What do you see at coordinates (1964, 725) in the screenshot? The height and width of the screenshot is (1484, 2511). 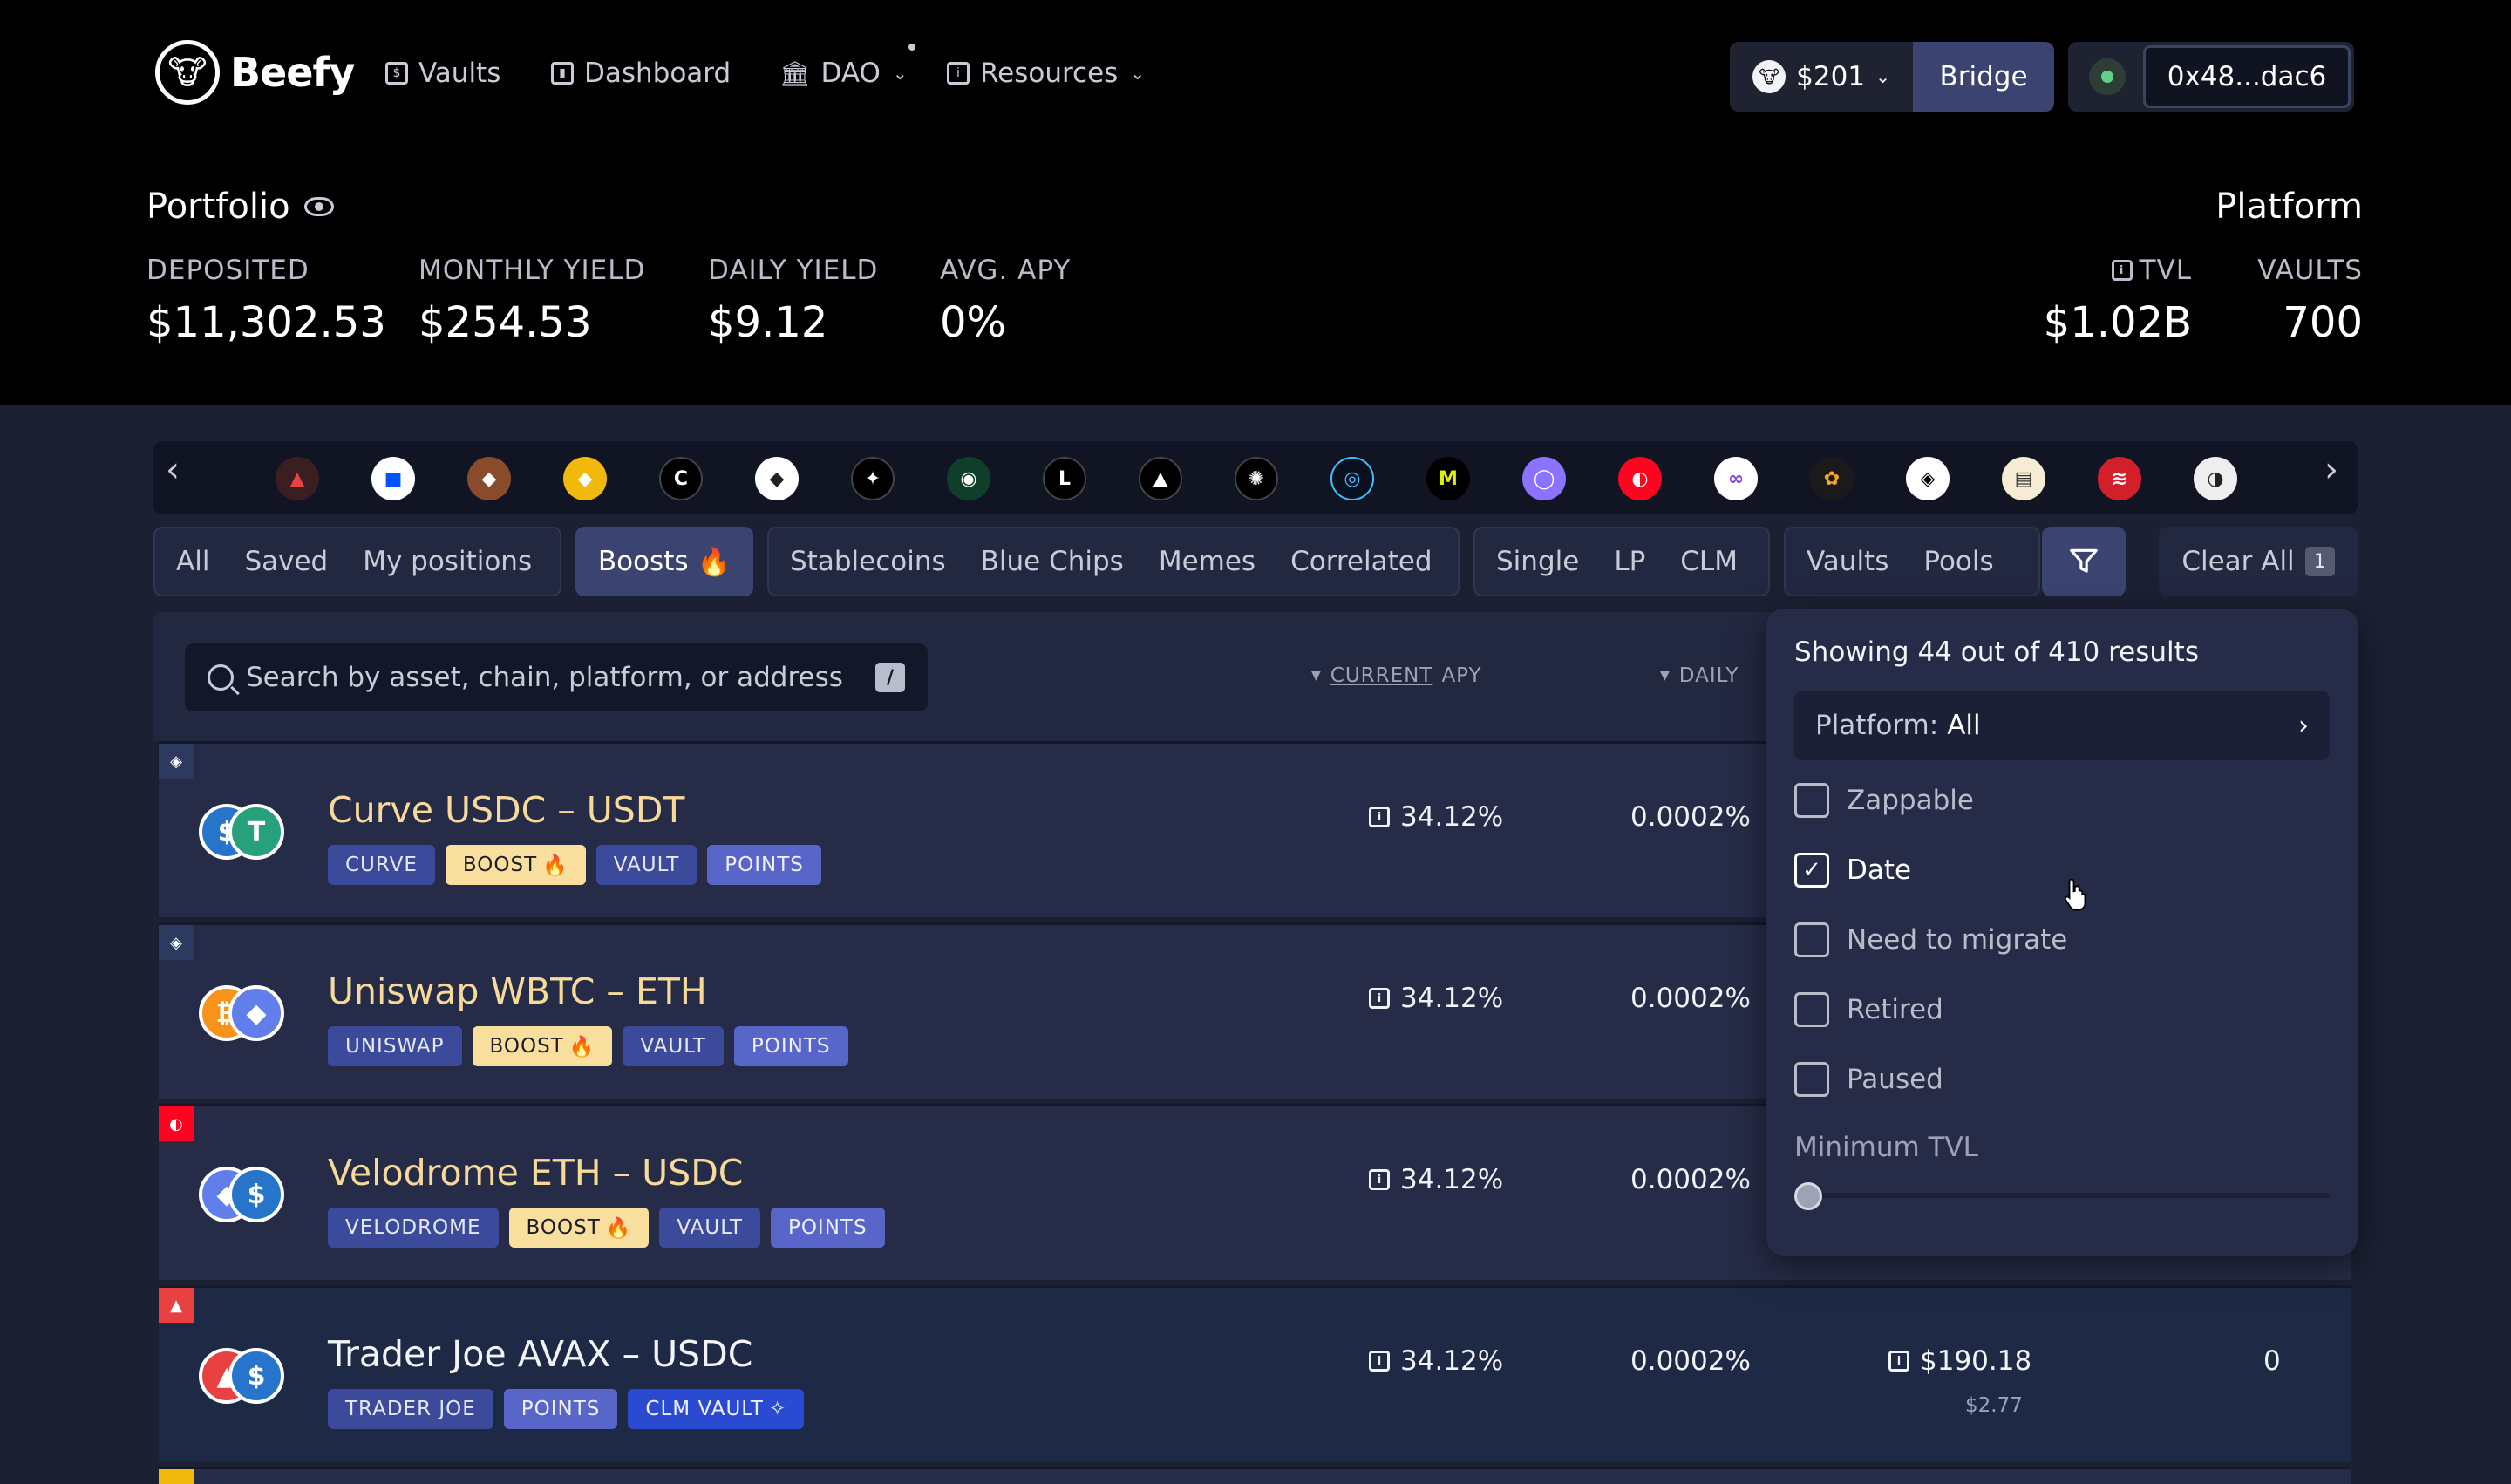 I see `platform-select-value: All` at bounding box center [1964, 725].